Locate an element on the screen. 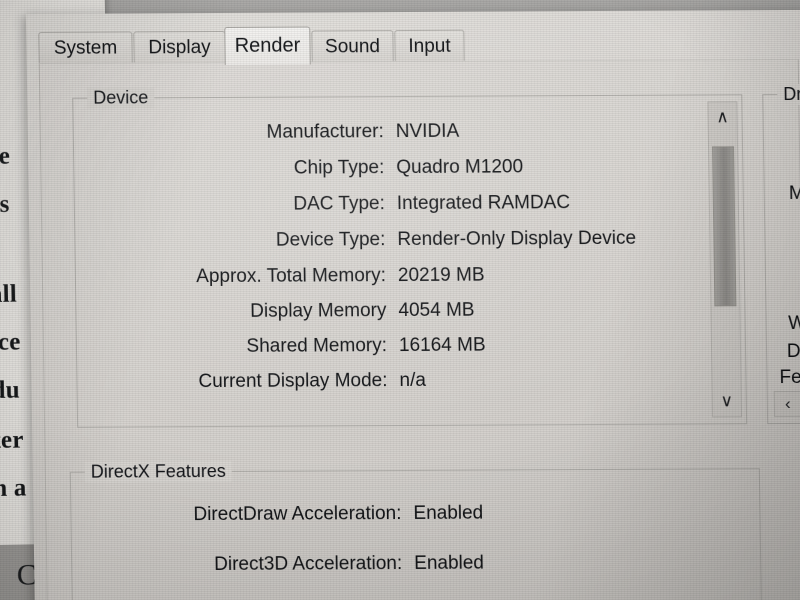  row-label: Display Memory is located at coordinates (318, 311).